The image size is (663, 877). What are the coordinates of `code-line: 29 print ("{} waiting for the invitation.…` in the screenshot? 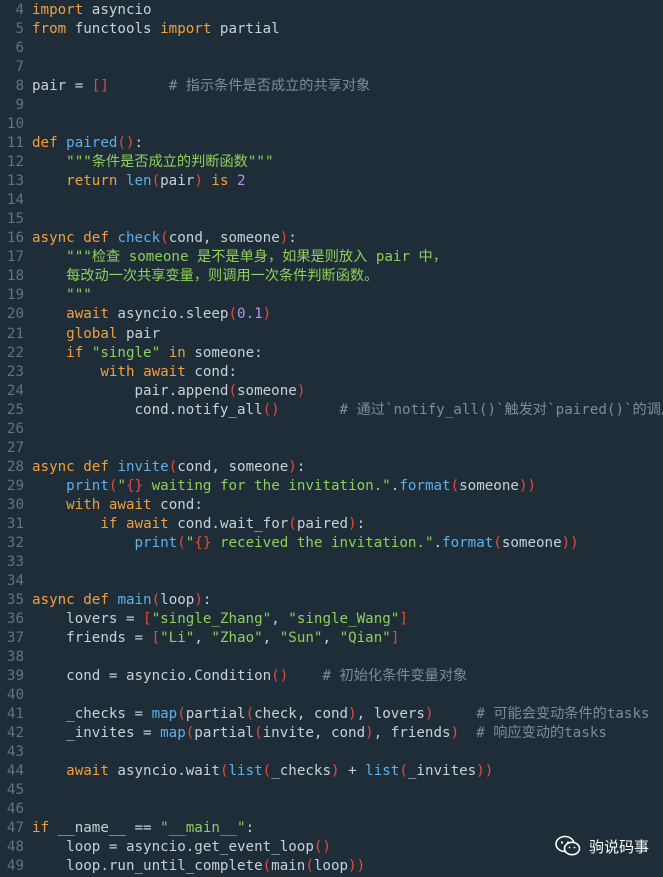 It's located at (331, 486).